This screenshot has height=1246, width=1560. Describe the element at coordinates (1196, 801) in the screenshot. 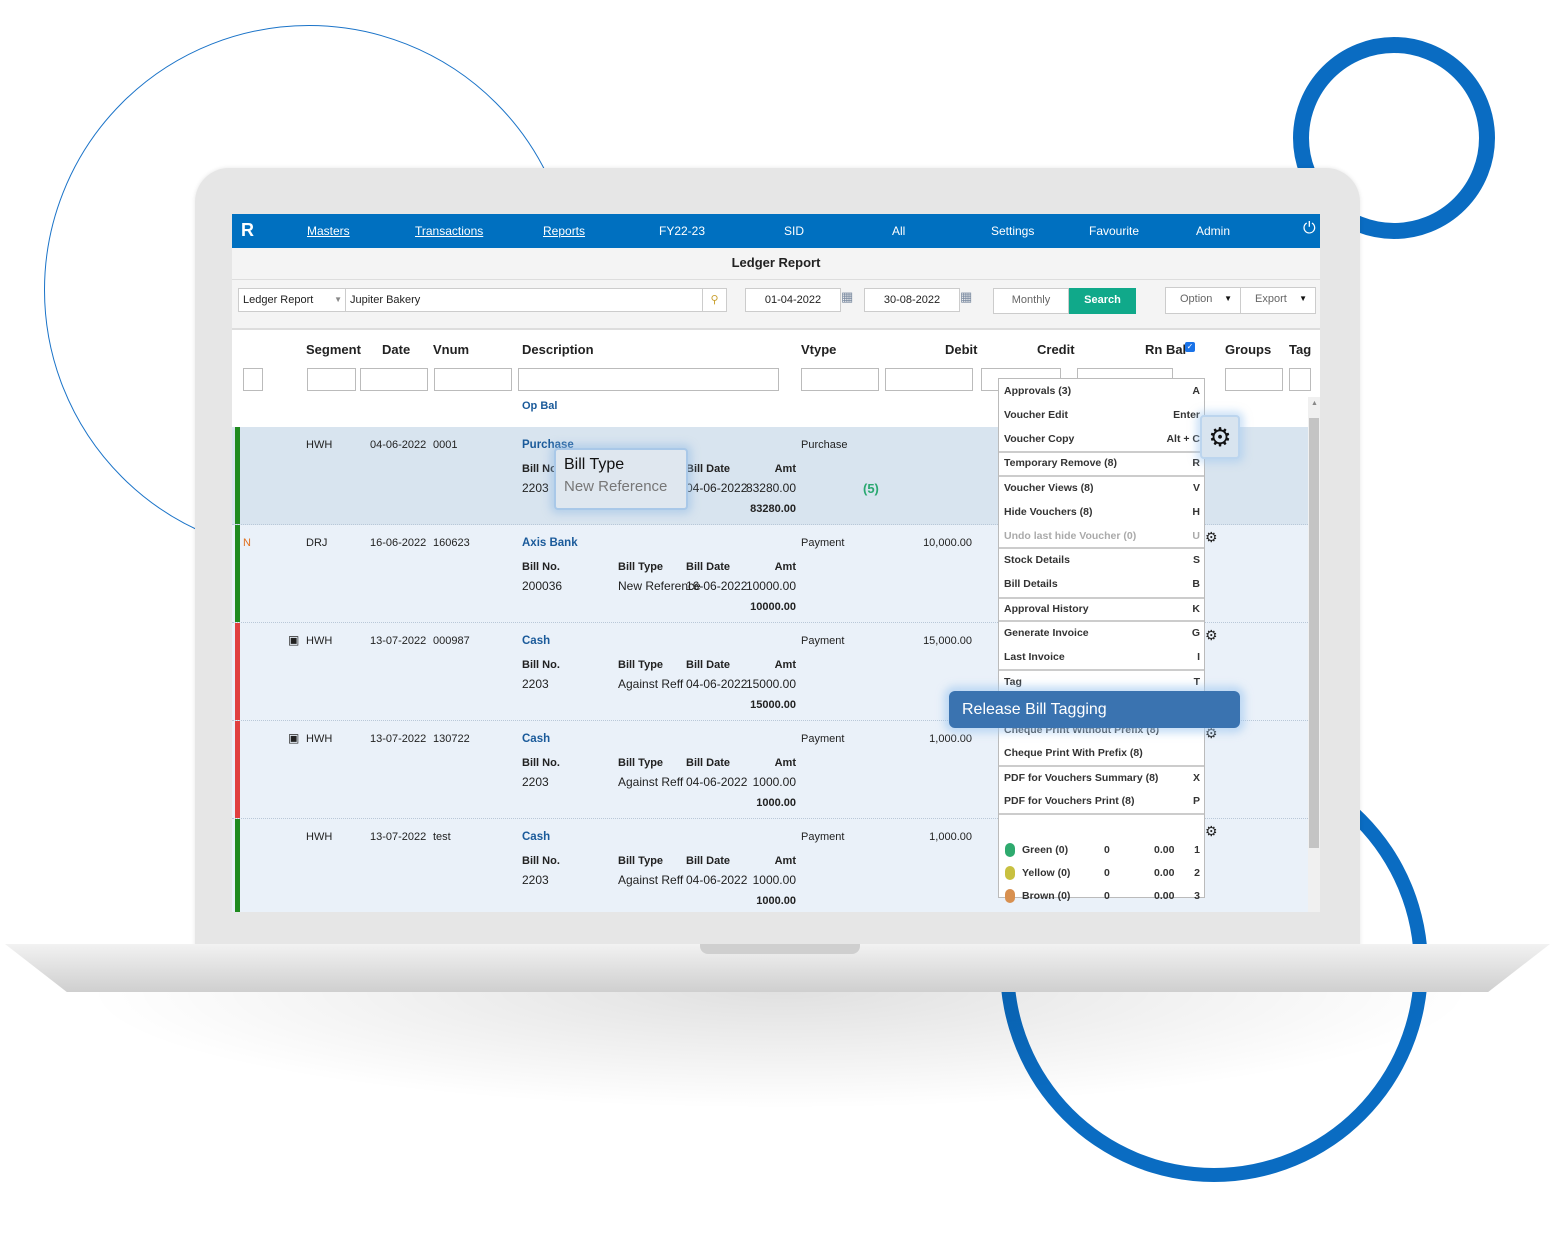

I see `menu-item-shortcut: P` at that location.